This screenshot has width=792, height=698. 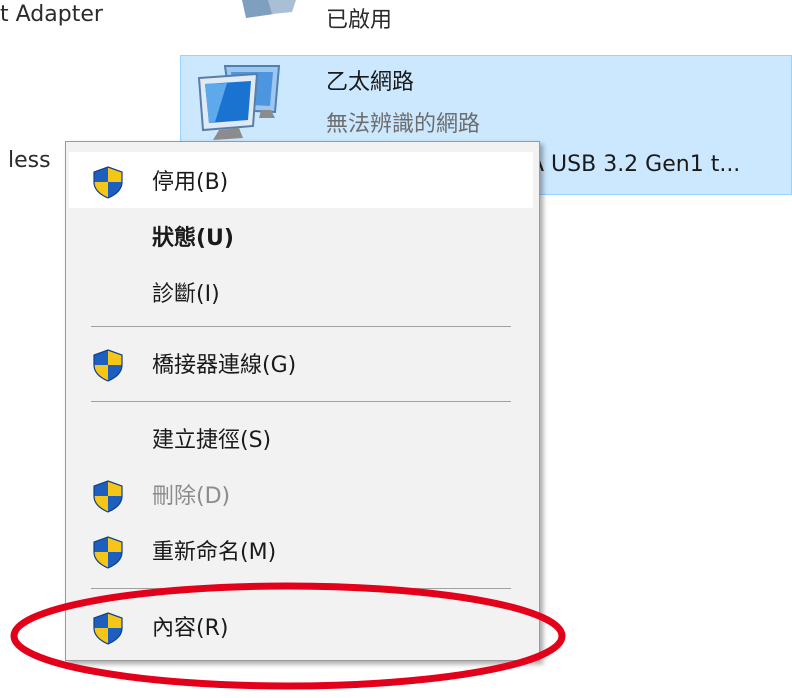 What do you see at coordinates (51, 14) in the screenshot?
I see `adapter-name-partial: t Adapter` at bounding box center [51, 14].